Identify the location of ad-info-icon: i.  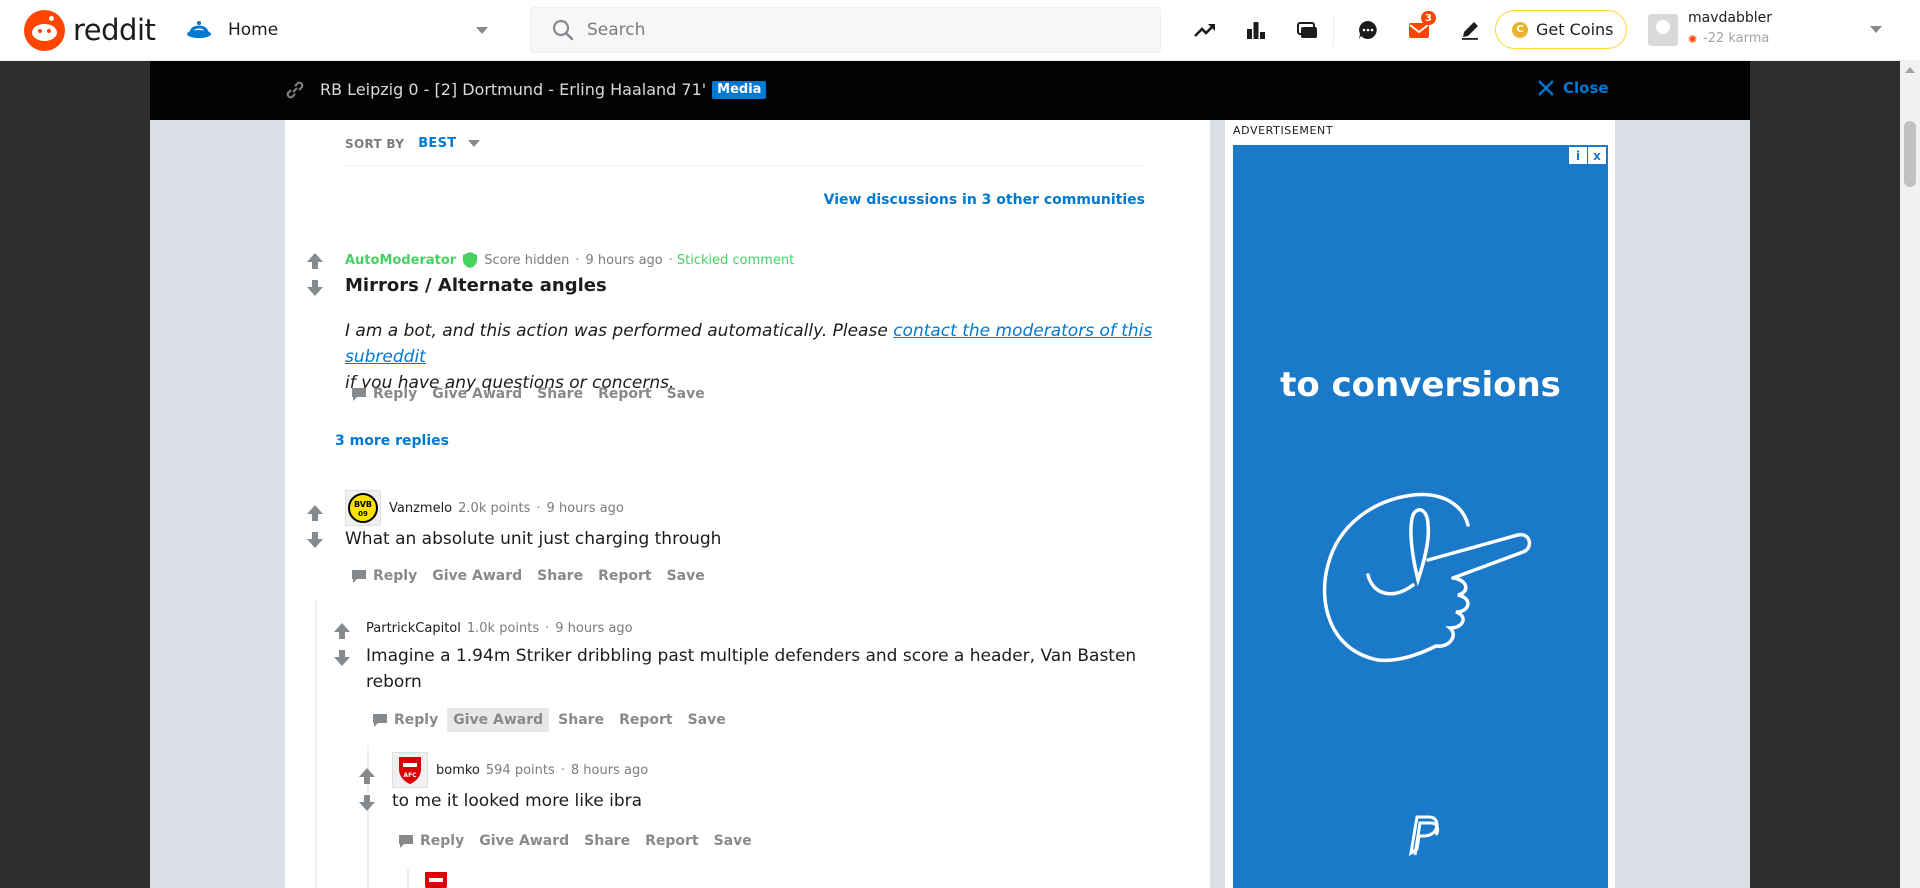
(1578, 155).